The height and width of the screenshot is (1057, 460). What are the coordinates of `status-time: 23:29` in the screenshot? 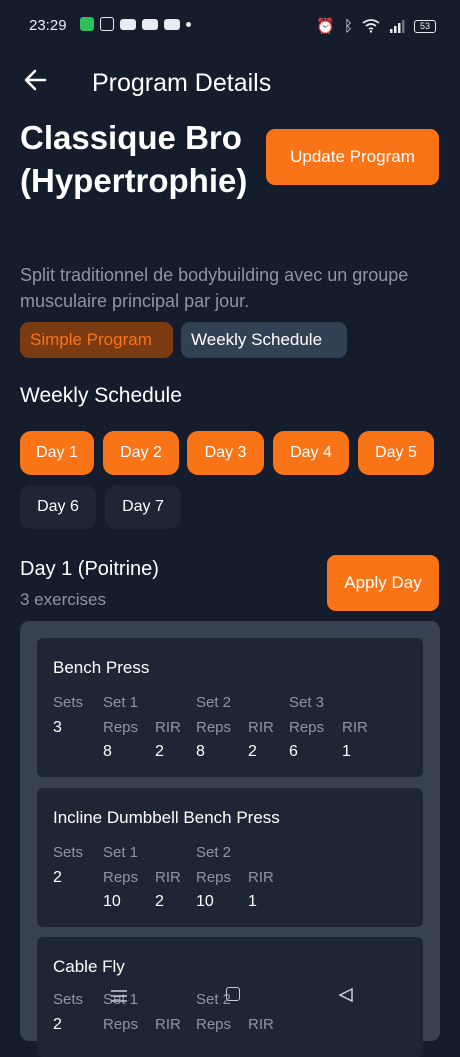 It's located at (48, 25).